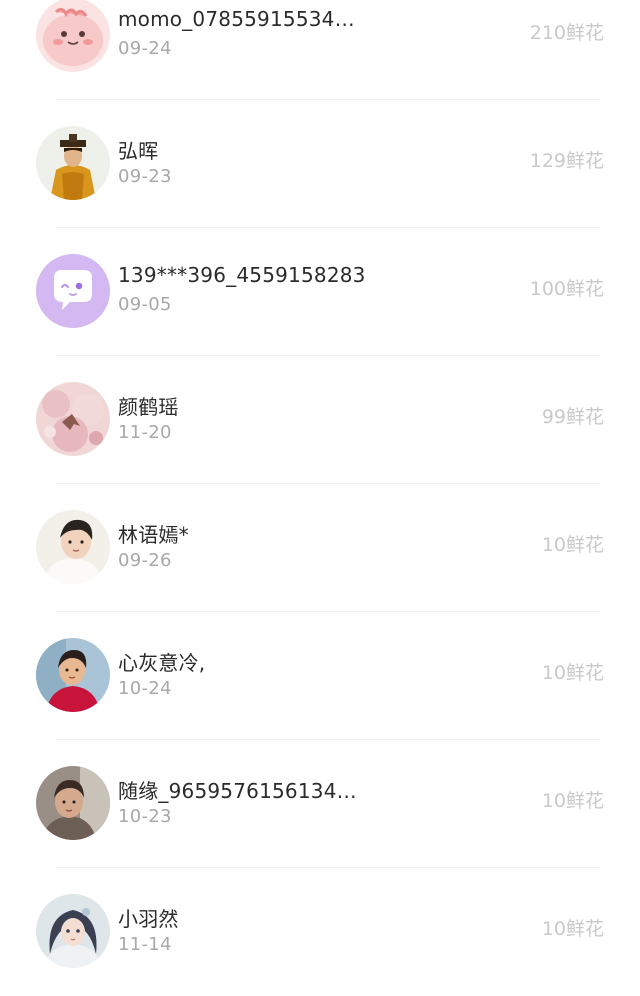 The height and width of the screenshot is (996, 640). I want to click on list-item: 139***396_4559158283 09-05 100鲜花, so click(320, 292).